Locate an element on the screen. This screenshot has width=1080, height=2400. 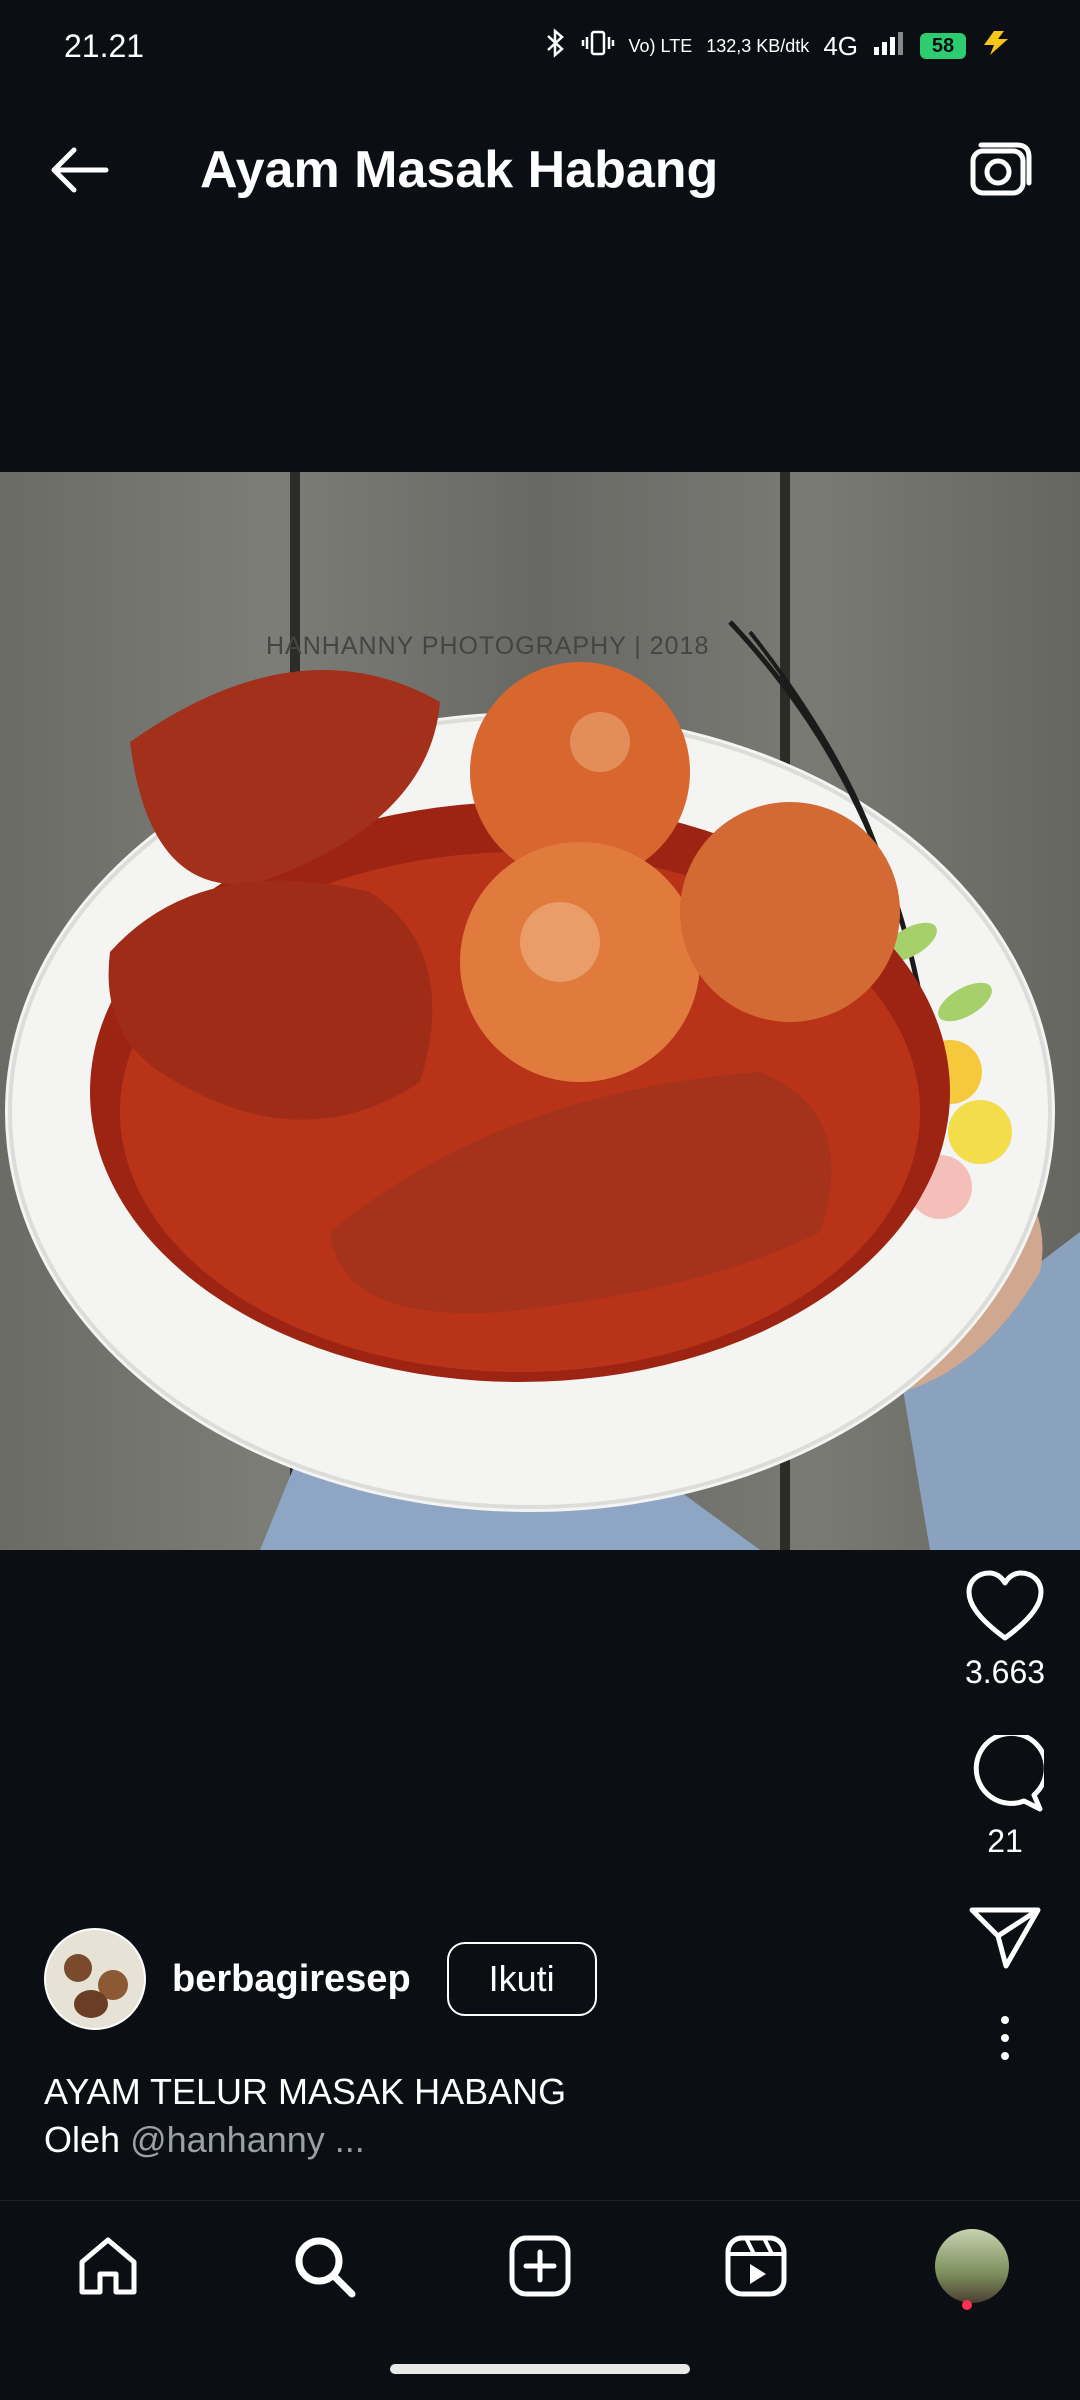
nav-home is located at coordinates (108, 2266).